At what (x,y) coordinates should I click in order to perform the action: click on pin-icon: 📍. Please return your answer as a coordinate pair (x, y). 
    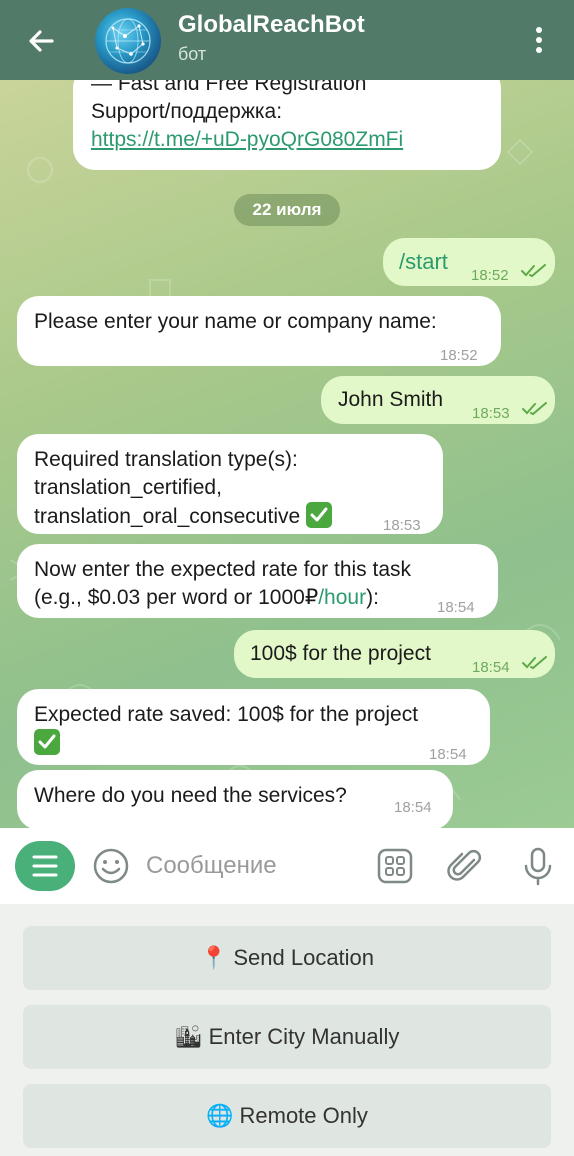
    Looking at the image, I should click on (213, 957).